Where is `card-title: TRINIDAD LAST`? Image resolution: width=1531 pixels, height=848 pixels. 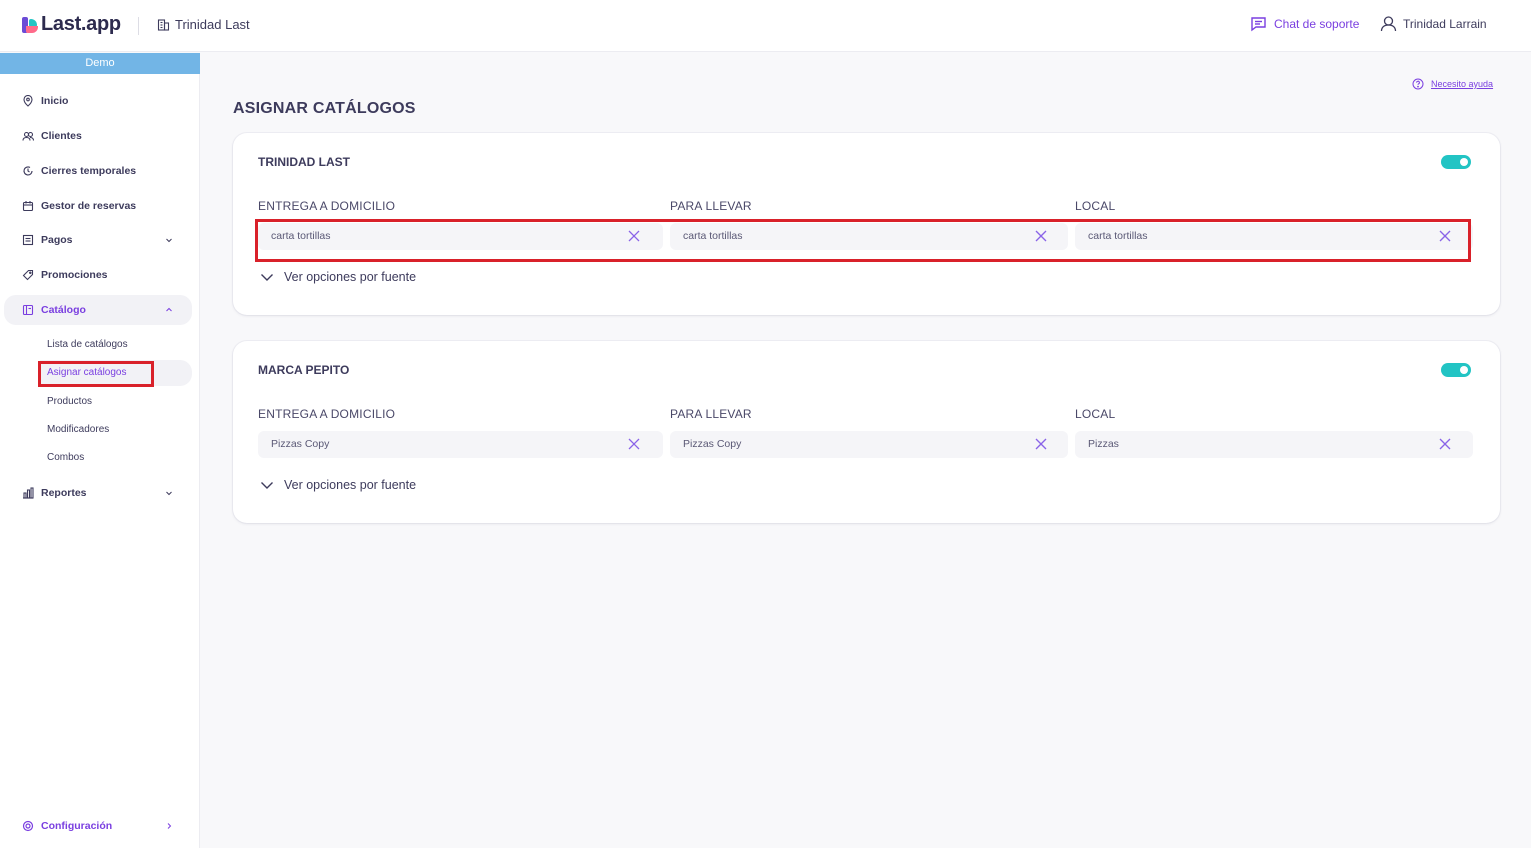 card-title: TRINIDAD LAST is located at coordinates (304, 162).